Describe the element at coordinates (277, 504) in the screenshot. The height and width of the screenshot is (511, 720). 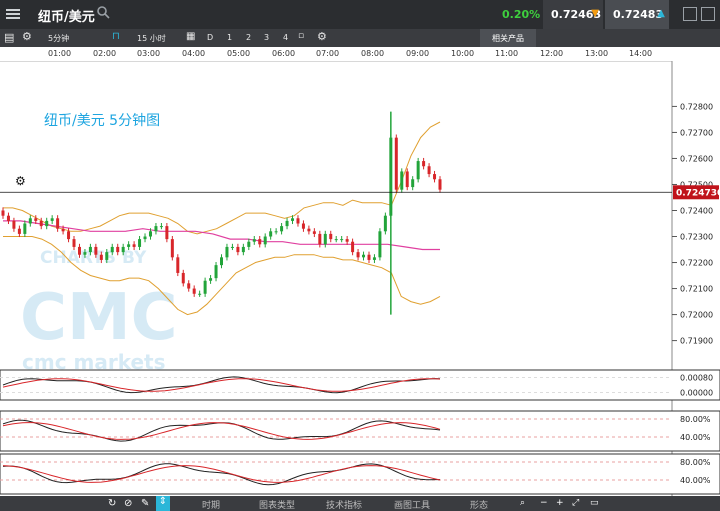
I see `chart-type-button: 图表类型` at that location.